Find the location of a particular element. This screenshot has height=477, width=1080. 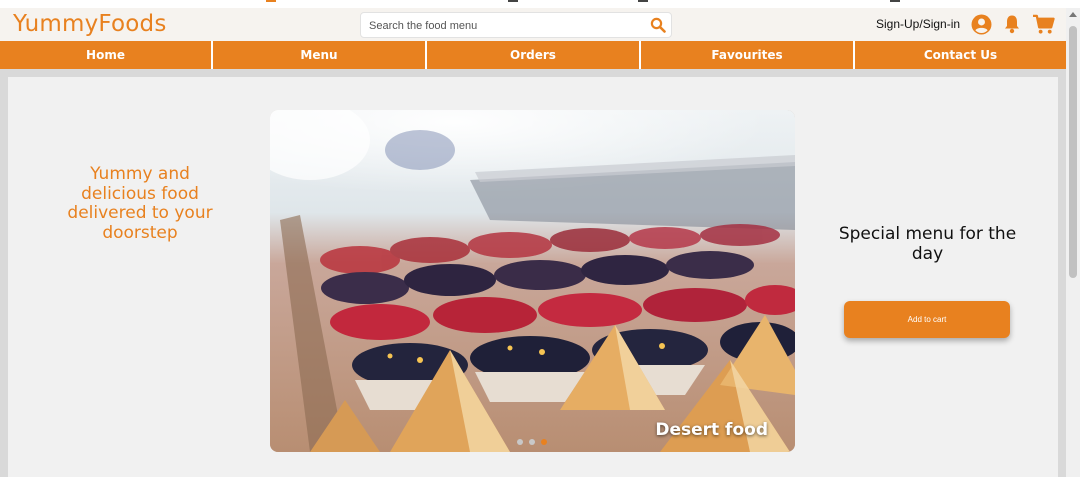

browser-top-strip is located at coordinates (540, 4).